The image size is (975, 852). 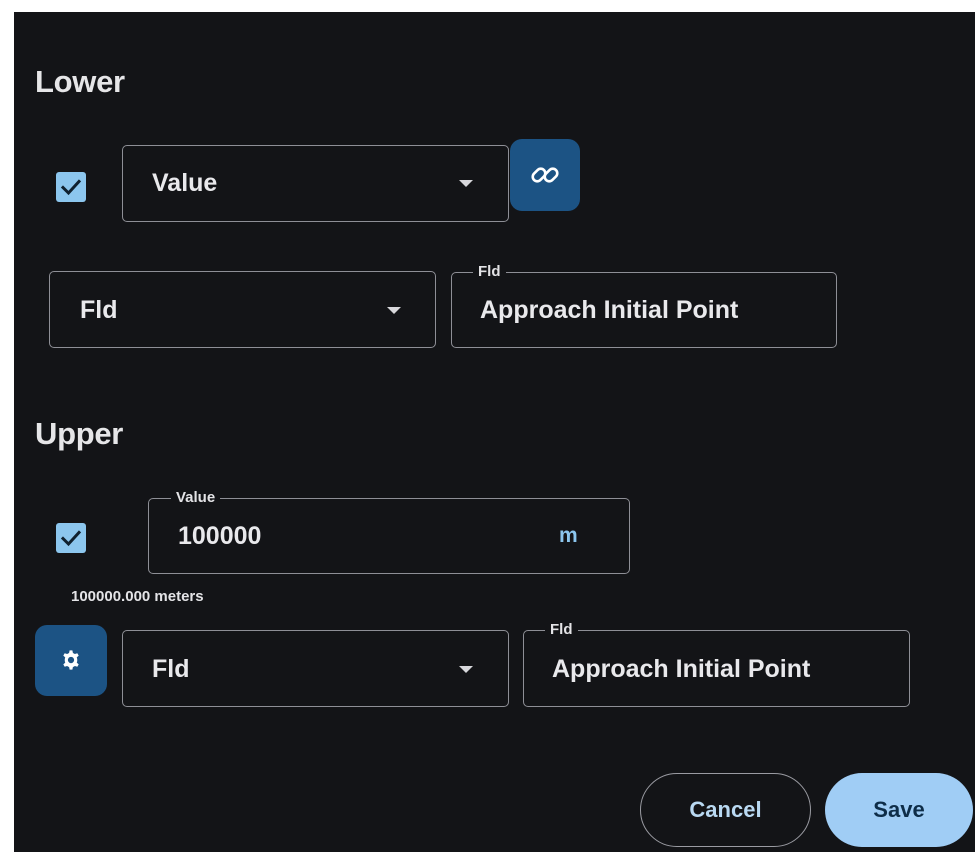 I want to click on lower-enabled-checkbox, so click(x=71, y=187).